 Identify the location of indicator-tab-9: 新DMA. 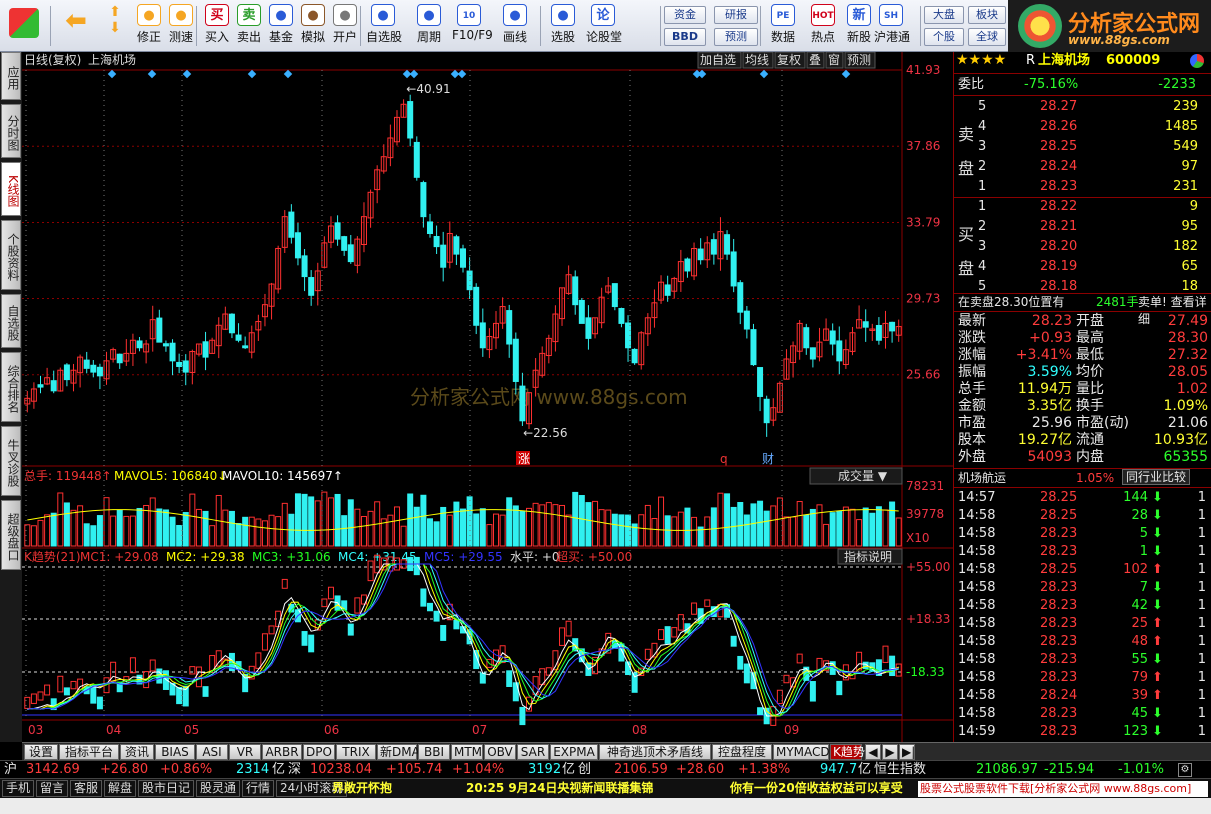
(398, 752).